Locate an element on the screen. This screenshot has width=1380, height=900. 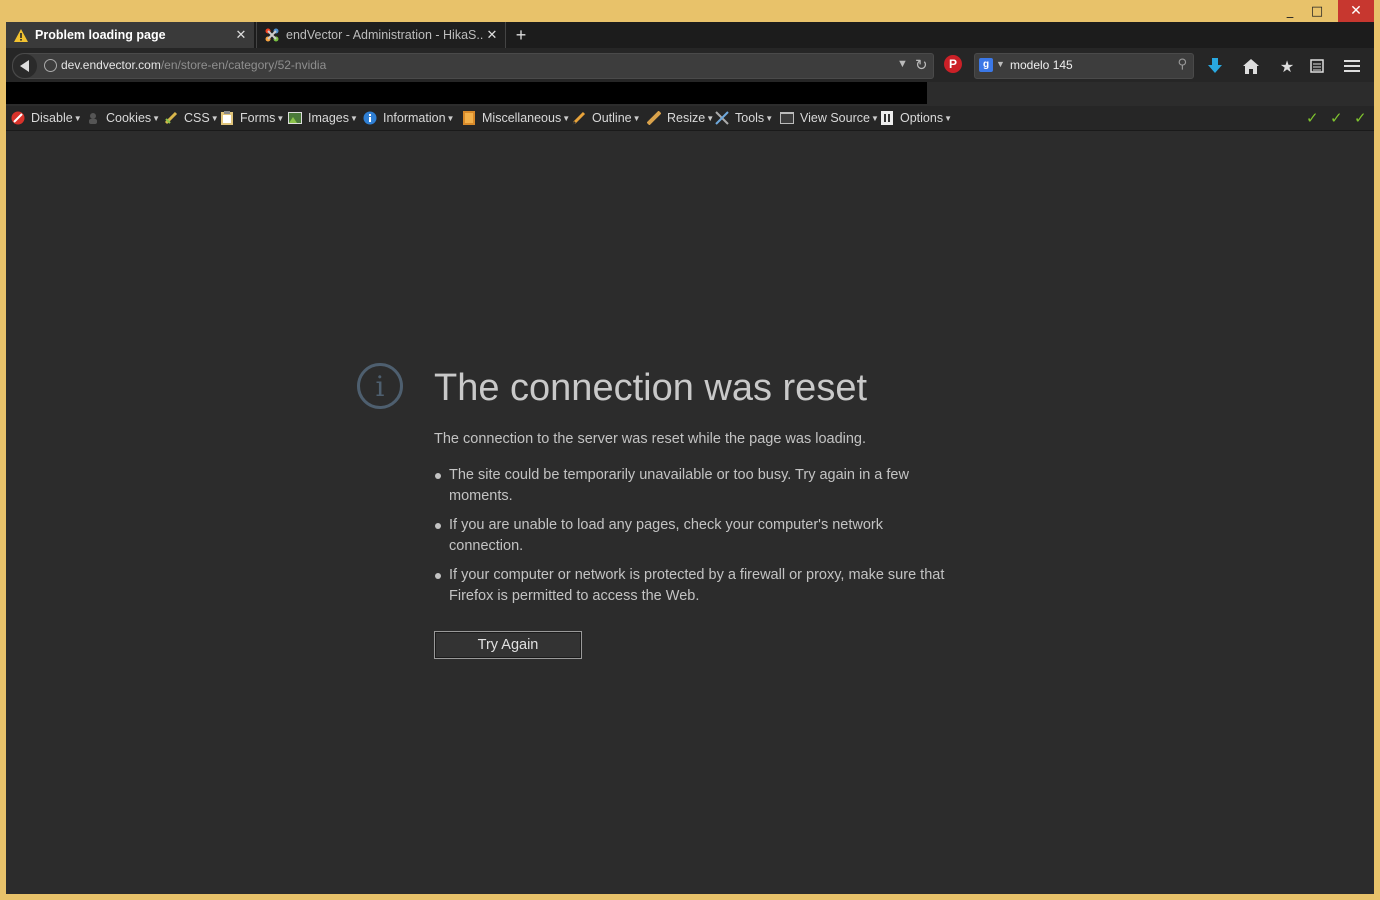
dev-menu-outline: Outline ▼ is located at coordinates (606, 118).